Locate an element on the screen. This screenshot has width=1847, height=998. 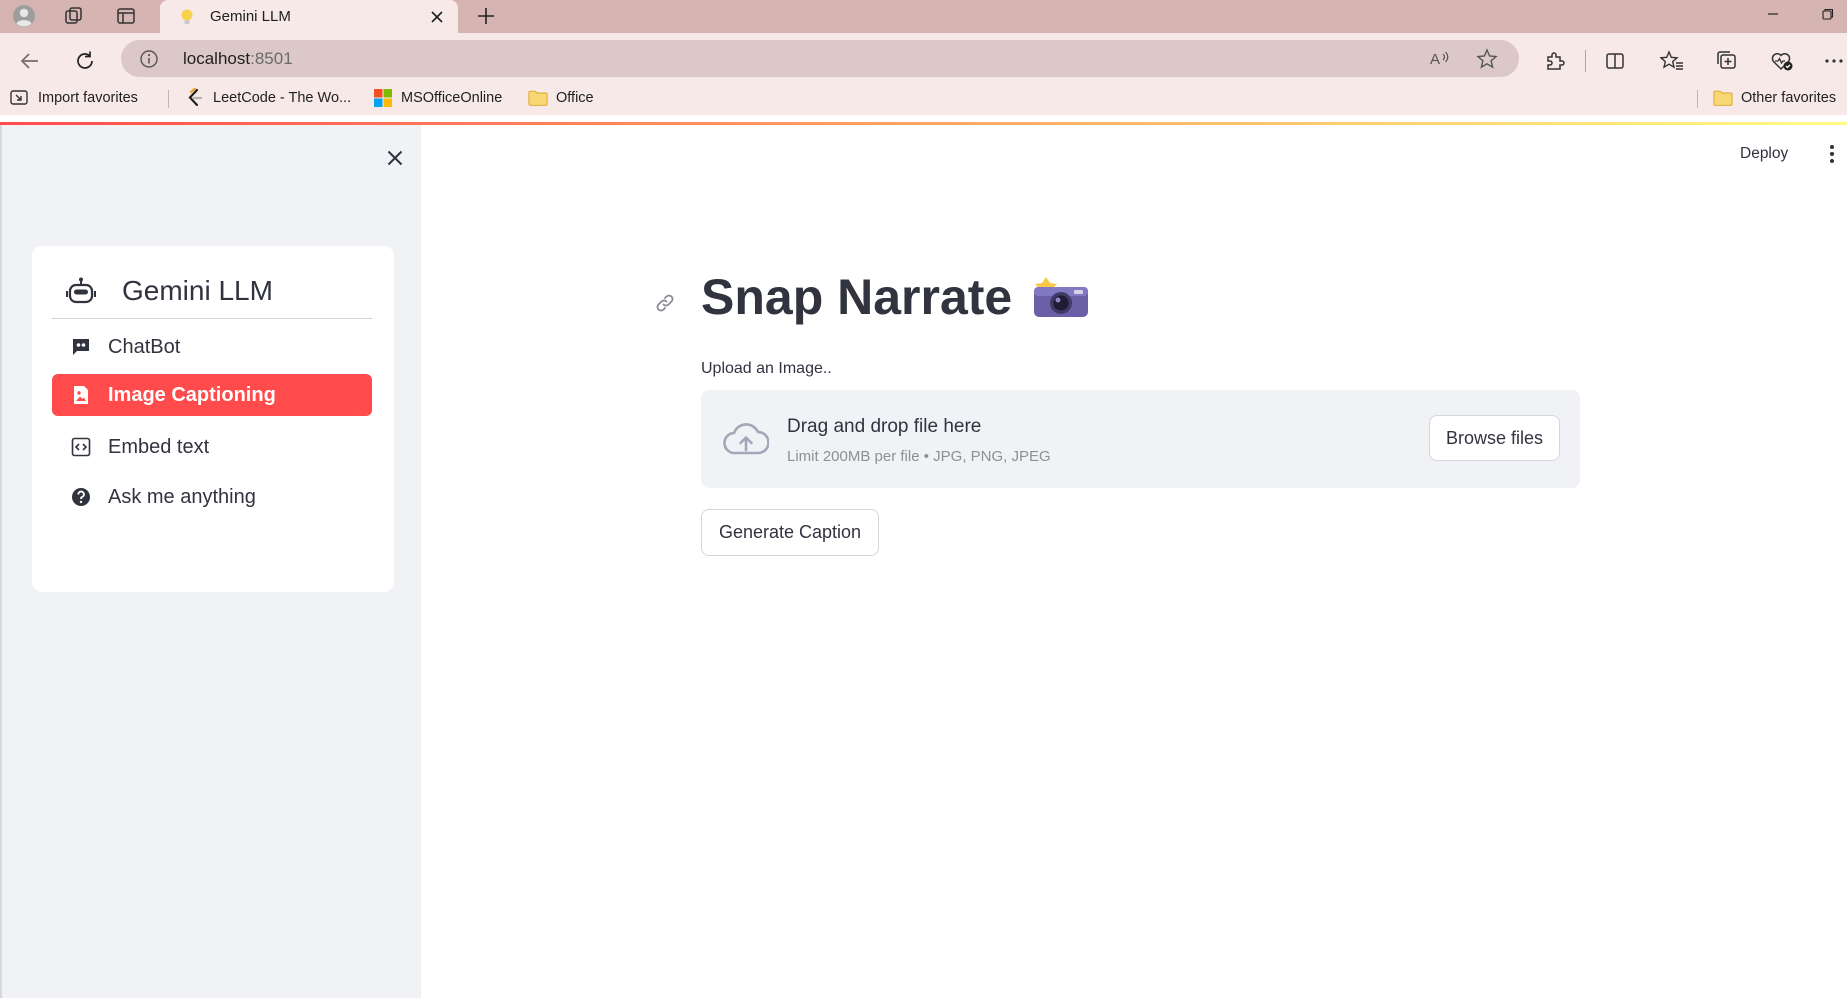
sidebar-close-button is located at coordinates (395, 158).